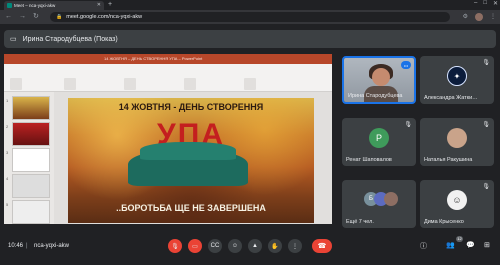 This screenshot has width=500, height=265. Describe the element at coordinates (16, 246) in the screenshot. I see `clock: 10:46` at that location.